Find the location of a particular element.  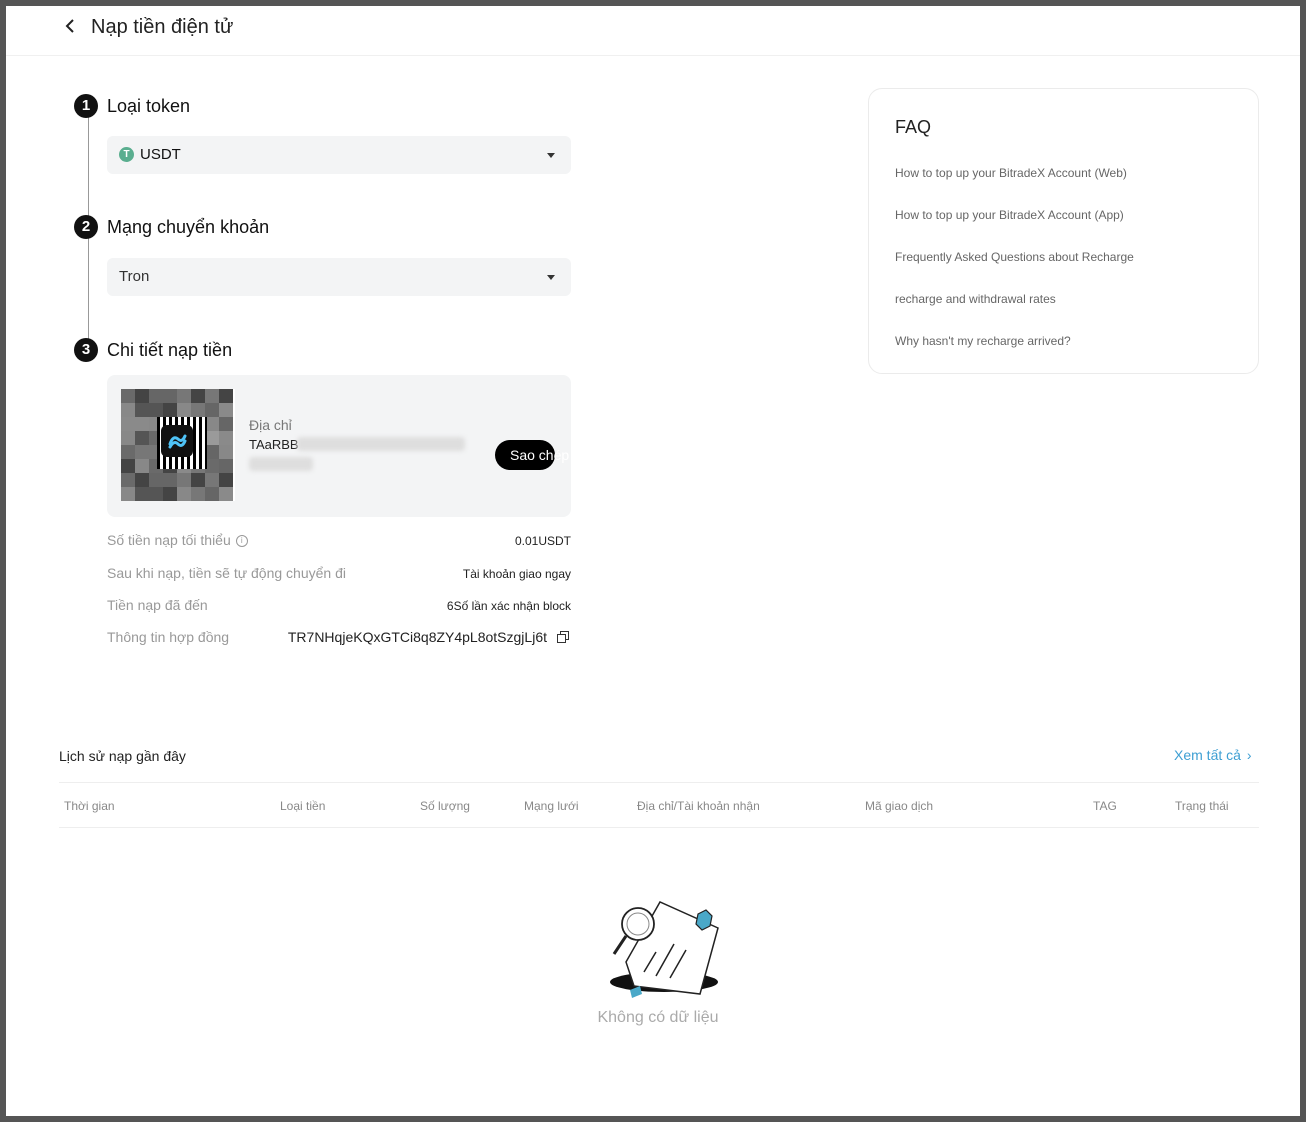

step-1-title: Loại token is located at coordinates (149, 106).